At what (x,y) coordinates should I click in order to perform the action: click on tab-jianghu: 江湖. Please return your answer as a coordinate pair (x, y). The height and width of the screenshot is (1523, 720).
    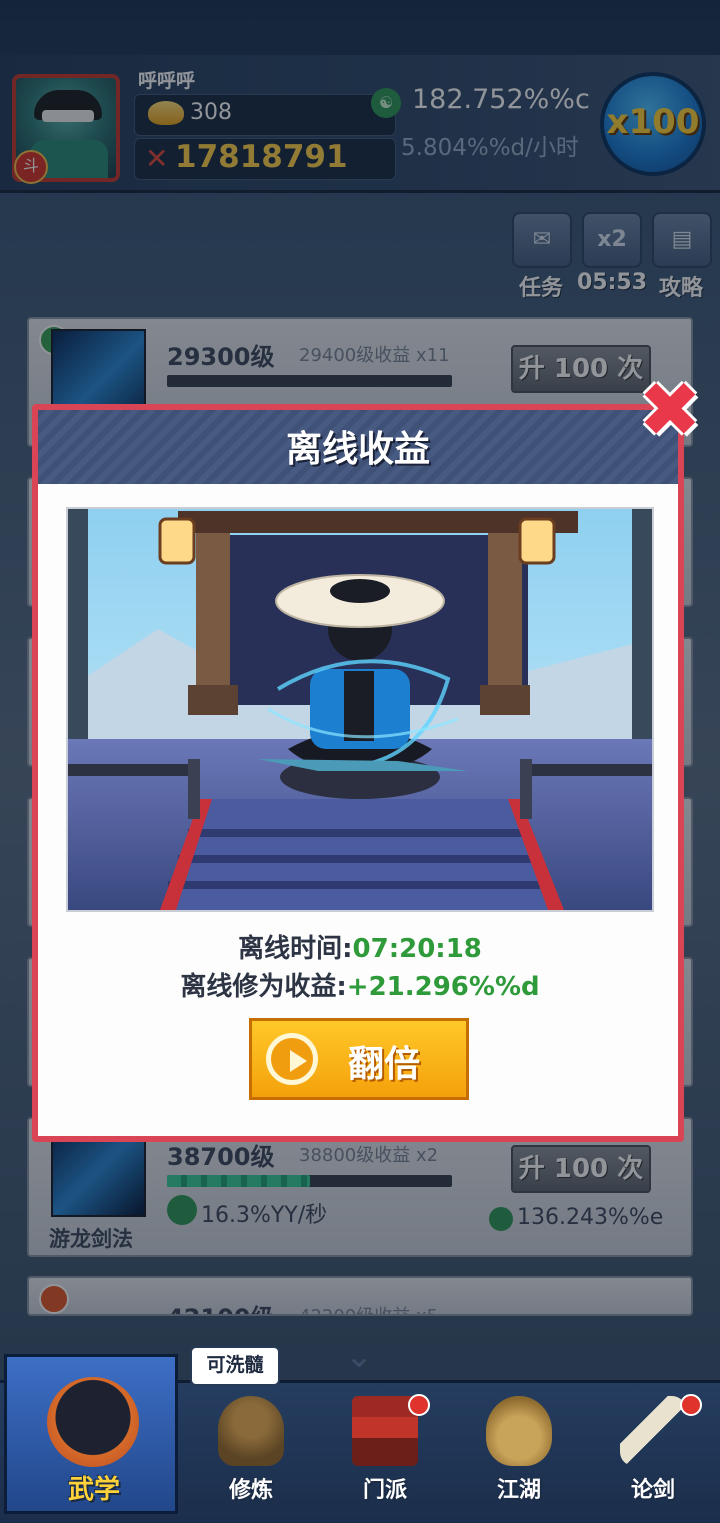
    Looking at the image, I should click on (519, 1449).